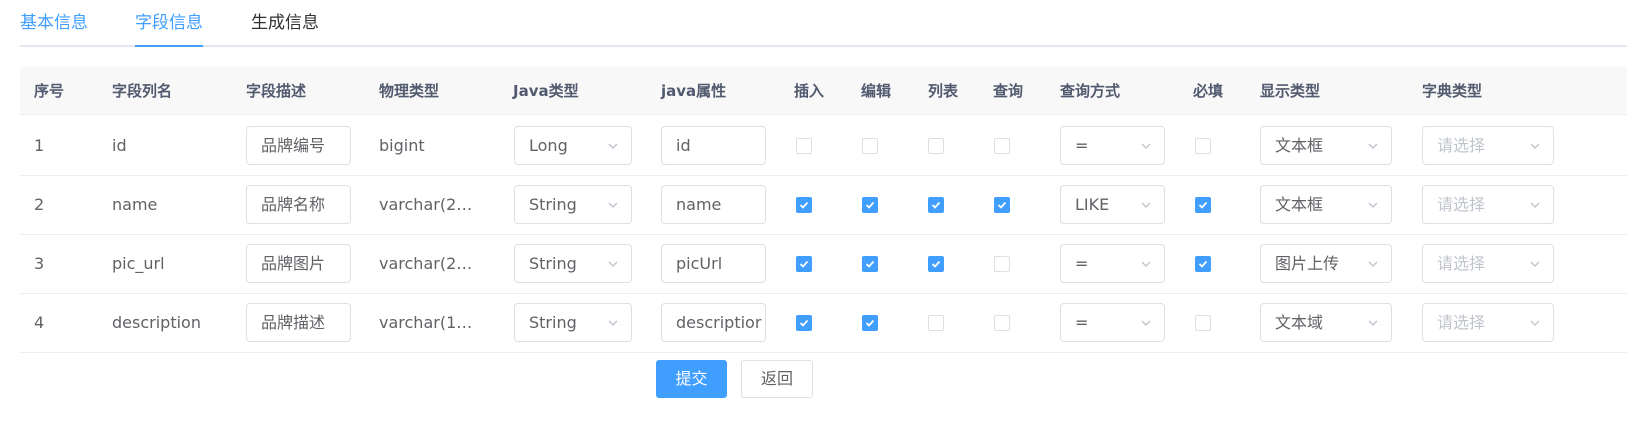 The image size is (1627, 427). I want to click on active-tab-indicator, so click(169, 46).